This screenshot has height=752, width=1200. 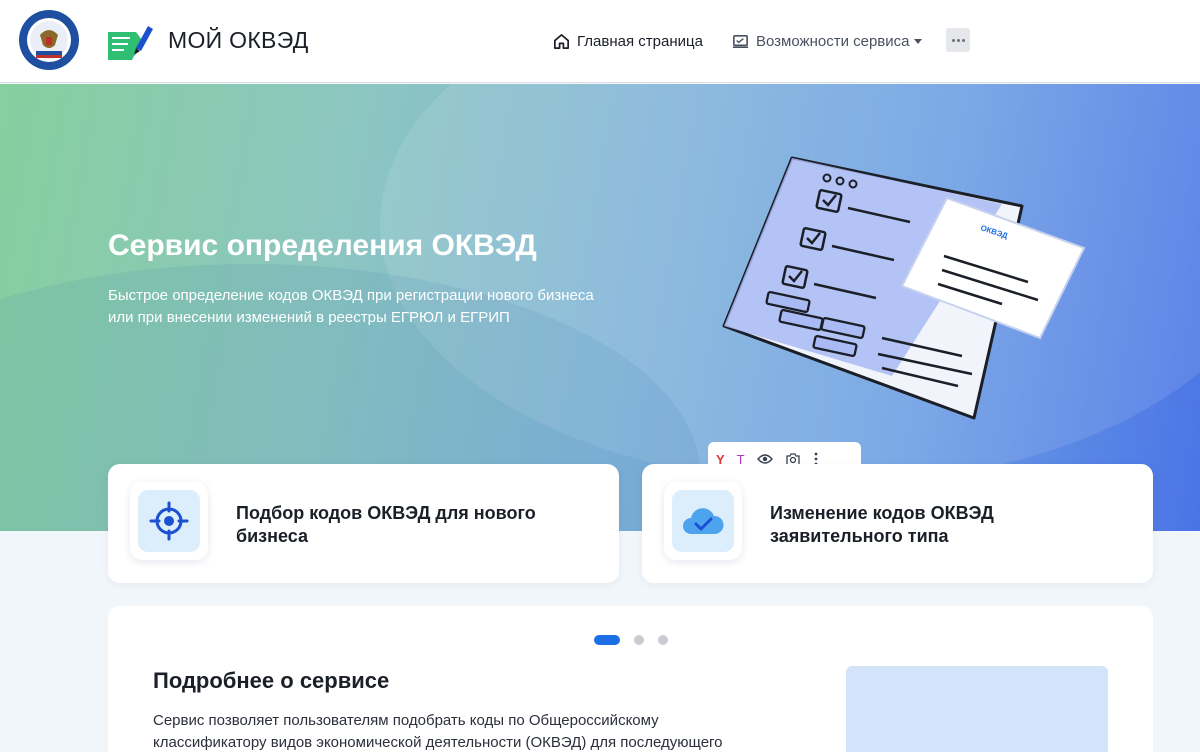 I want to click on carousel-dot-active, so click(x=607, y=640).